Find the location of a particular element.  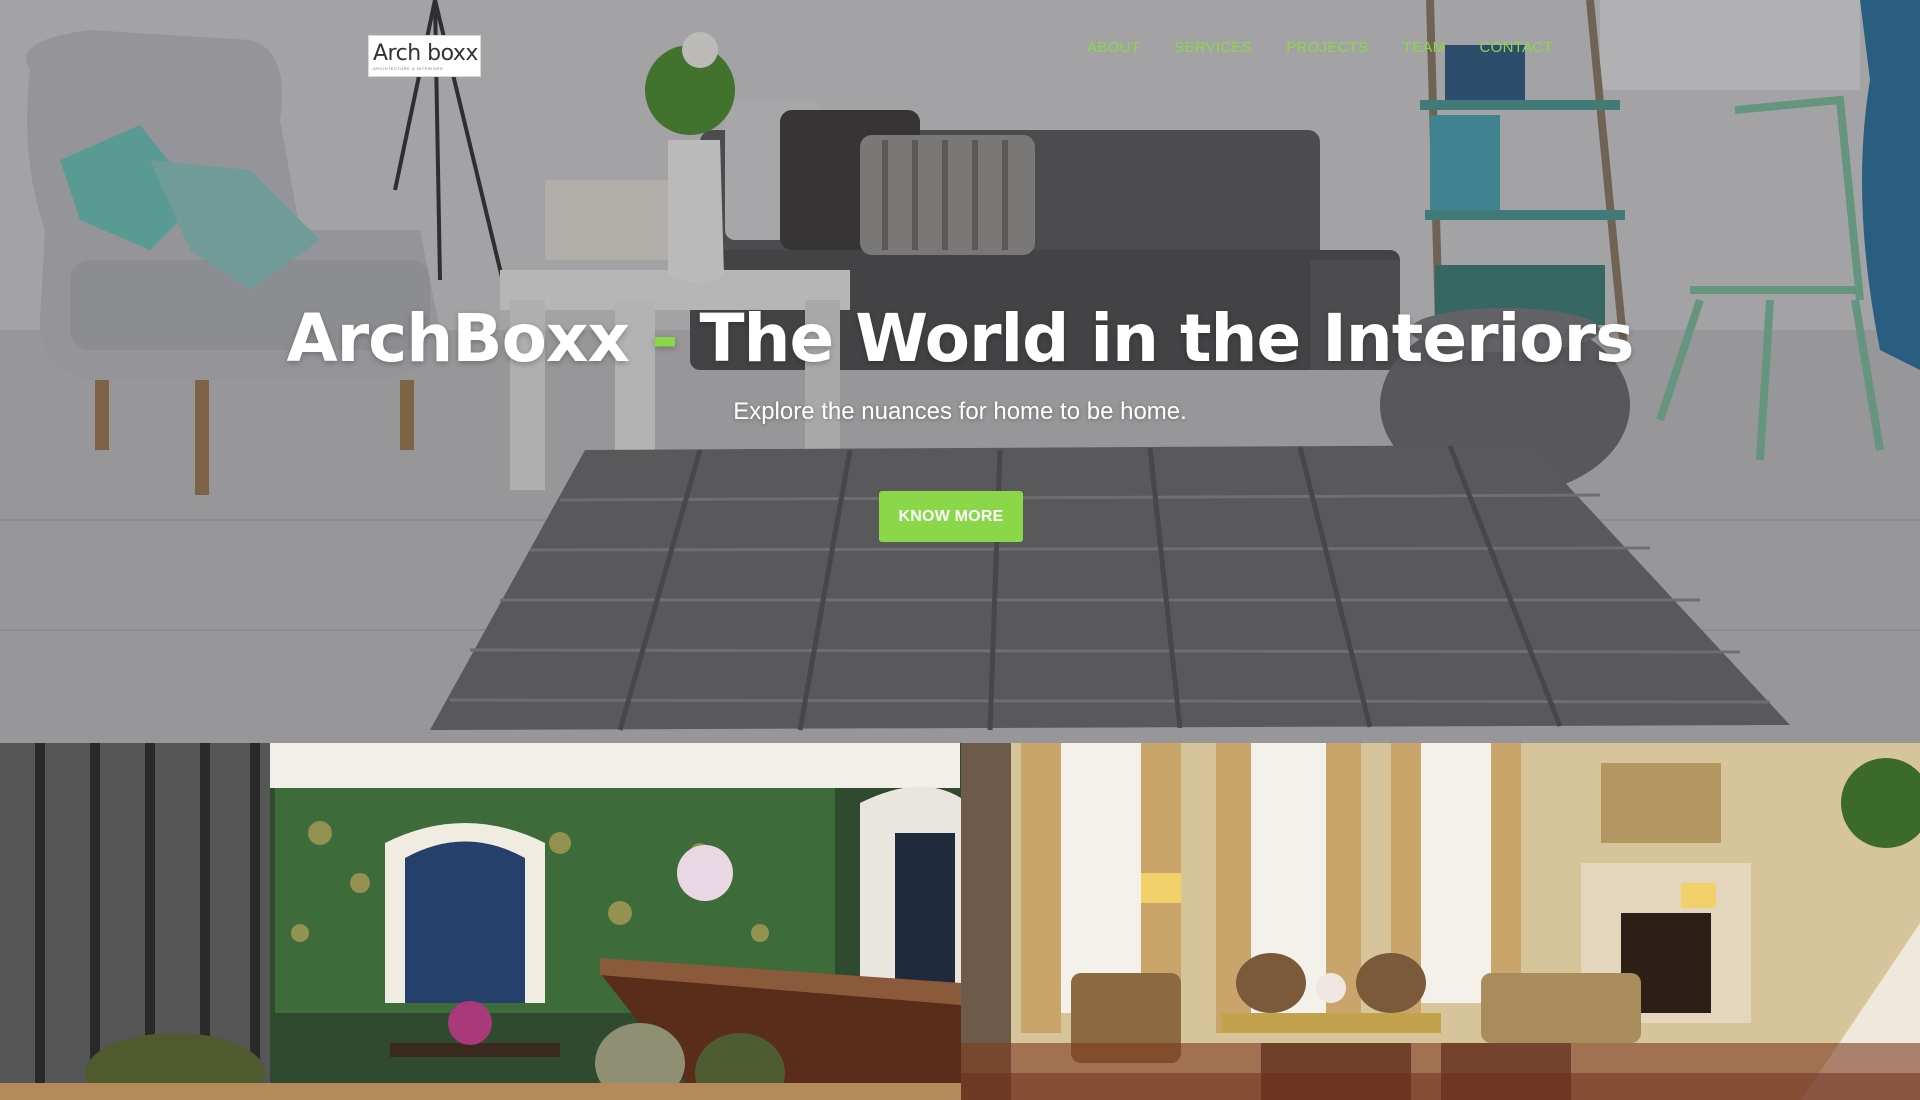

nav-link-projects: PROJECTS is located at coordinates (1327, 48).